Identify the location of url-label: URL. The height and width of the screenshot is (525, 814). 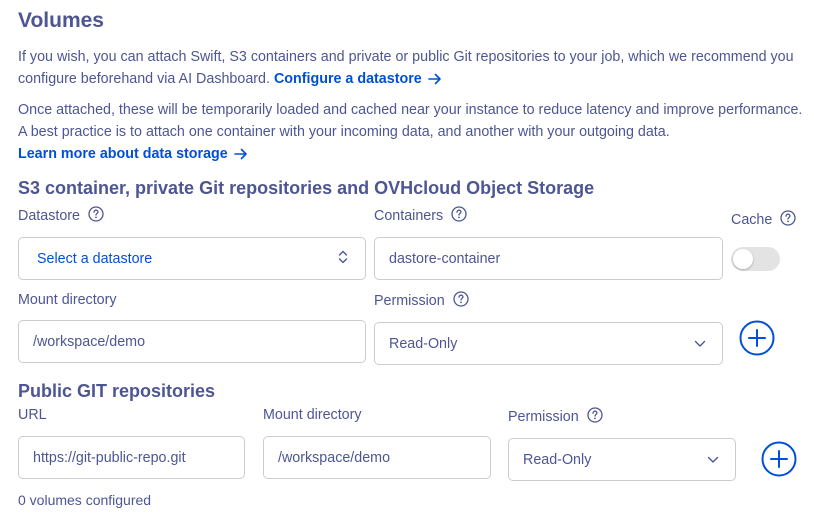
(32, 415).